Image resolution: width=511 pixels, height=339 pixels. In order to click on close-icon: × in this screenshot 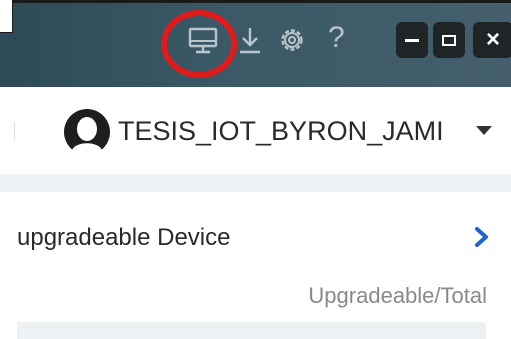, I will do `click(492, 39)`.